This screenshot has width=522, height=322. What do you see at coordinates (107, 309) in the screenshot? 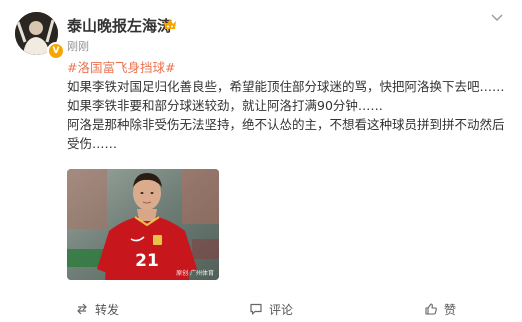
I see `repost-label: 转发` at bounding box center [107, 309].